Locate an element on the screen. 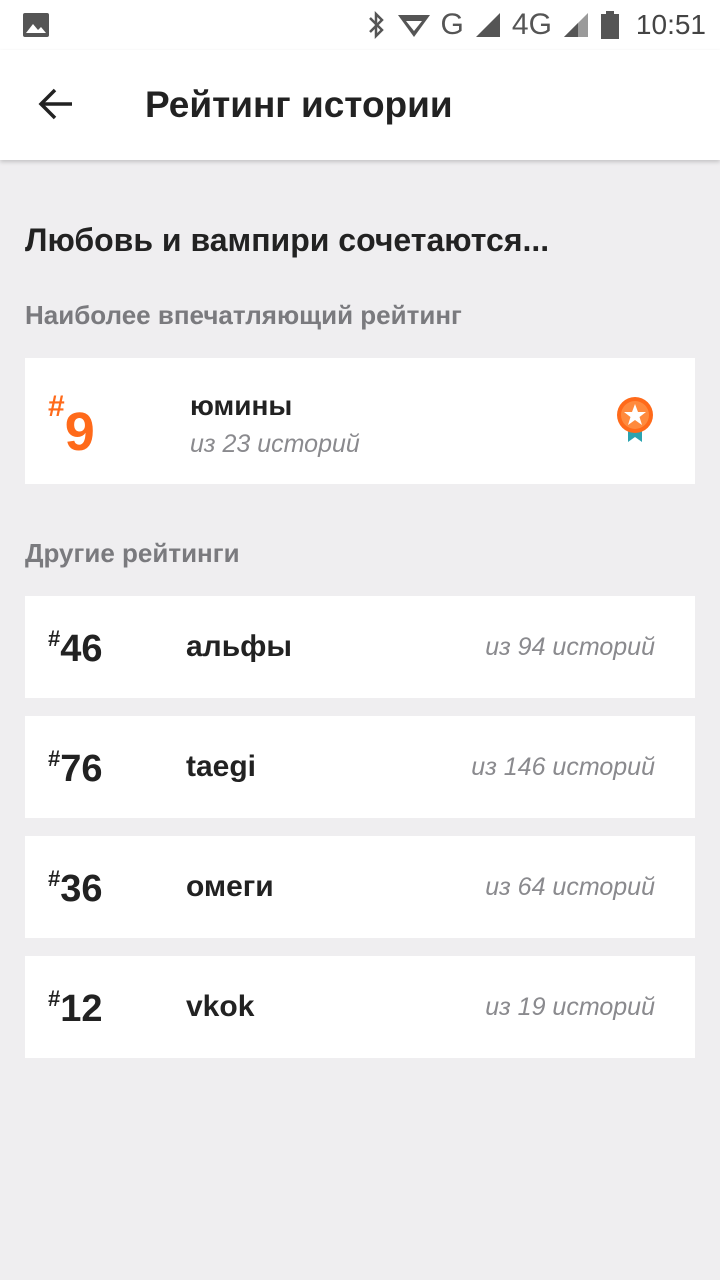  rank-number: 12 is located at coordinates (81, 1008).